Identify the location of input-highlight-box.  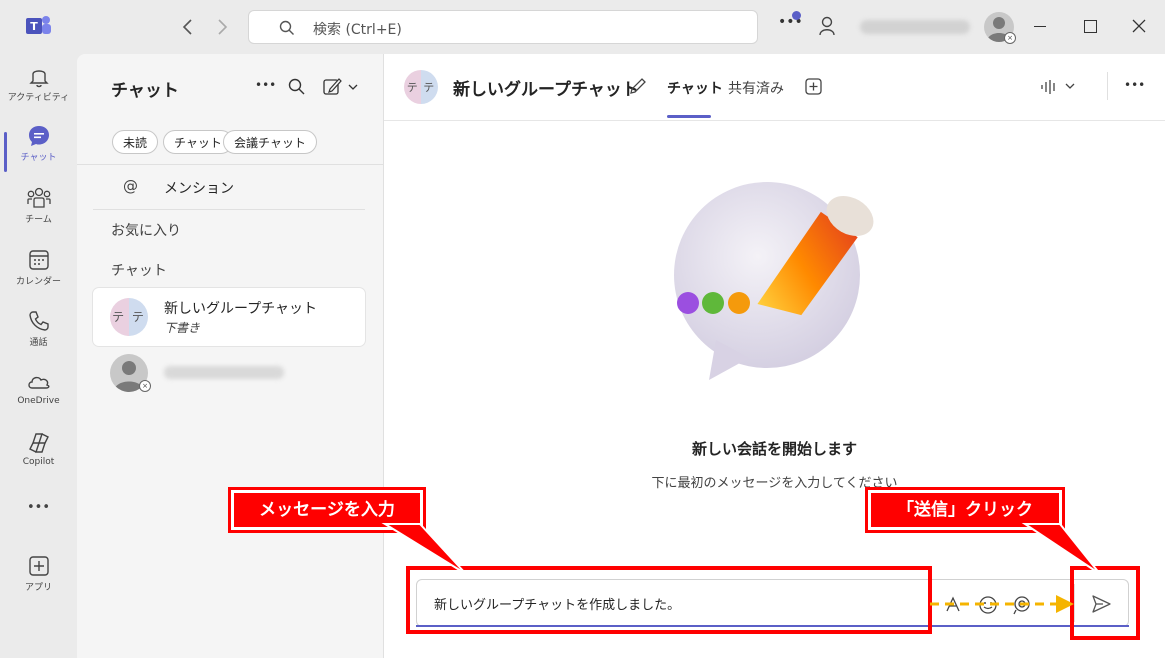
(669, 600).